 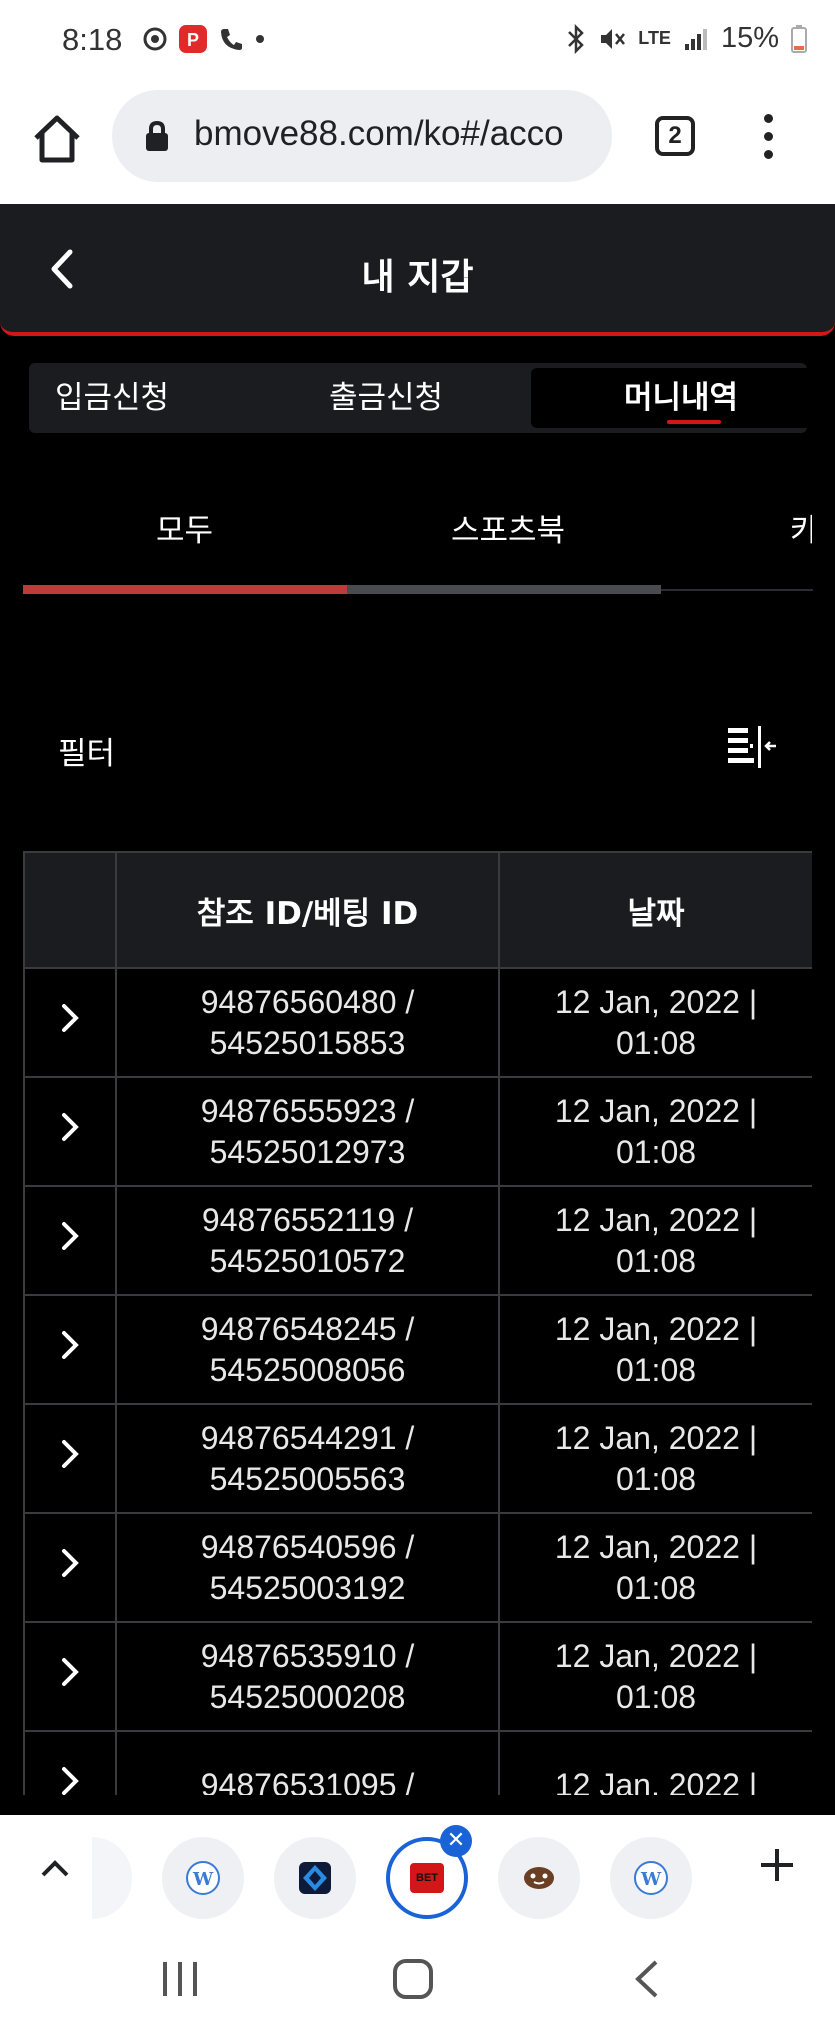 I want to click on header-expand, so click(x=70, y=910).